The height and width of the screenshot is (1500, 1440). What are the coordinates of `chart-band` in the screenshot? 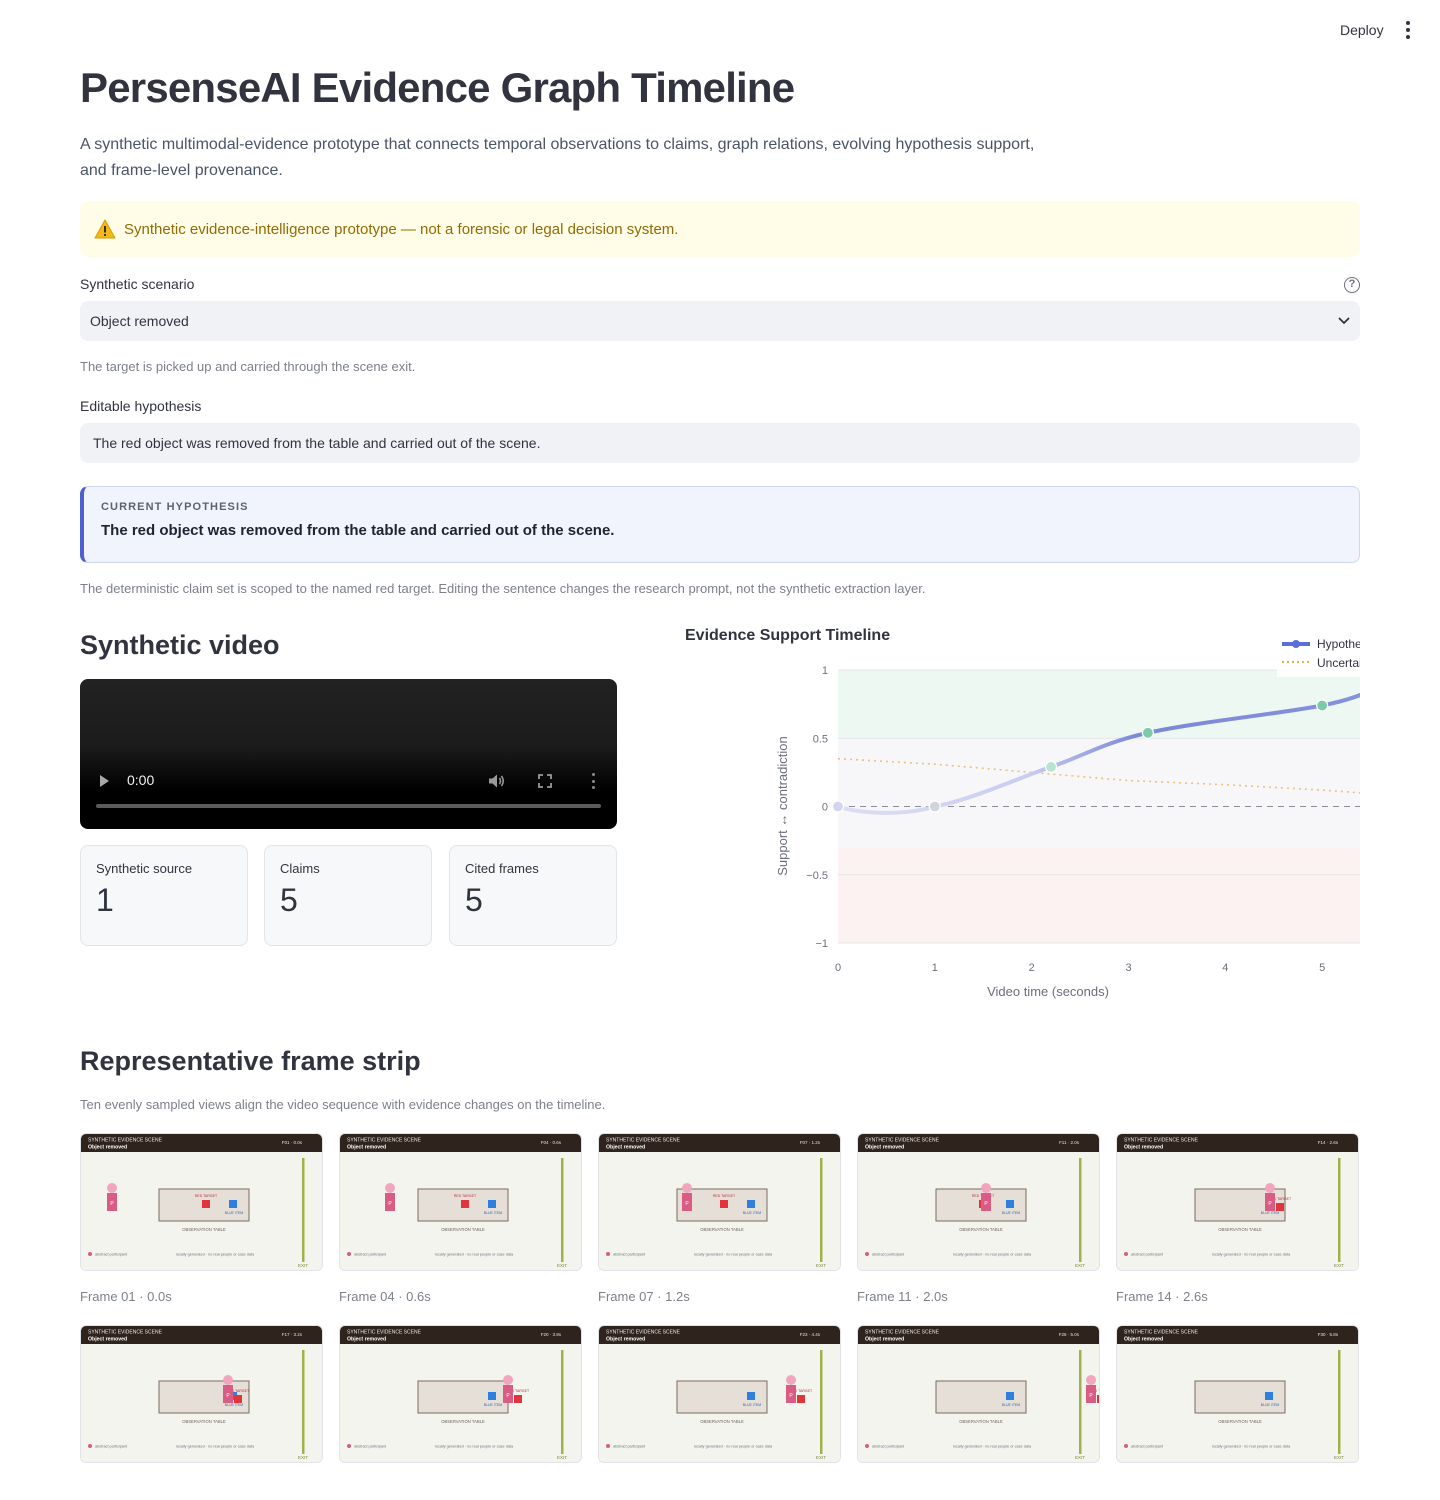 It's located at (1099, 793).